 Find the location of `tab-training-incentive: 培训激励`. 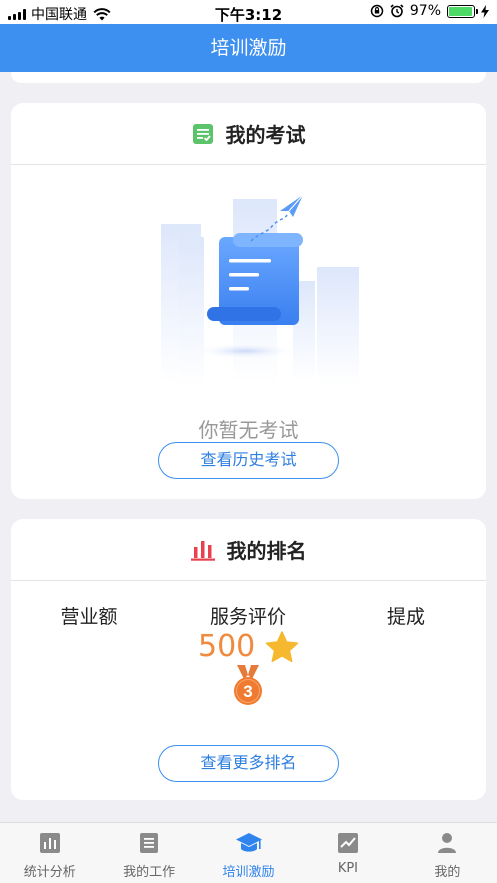

tab-training-incentive: 培训激励 is located at coordinates (248, 853).